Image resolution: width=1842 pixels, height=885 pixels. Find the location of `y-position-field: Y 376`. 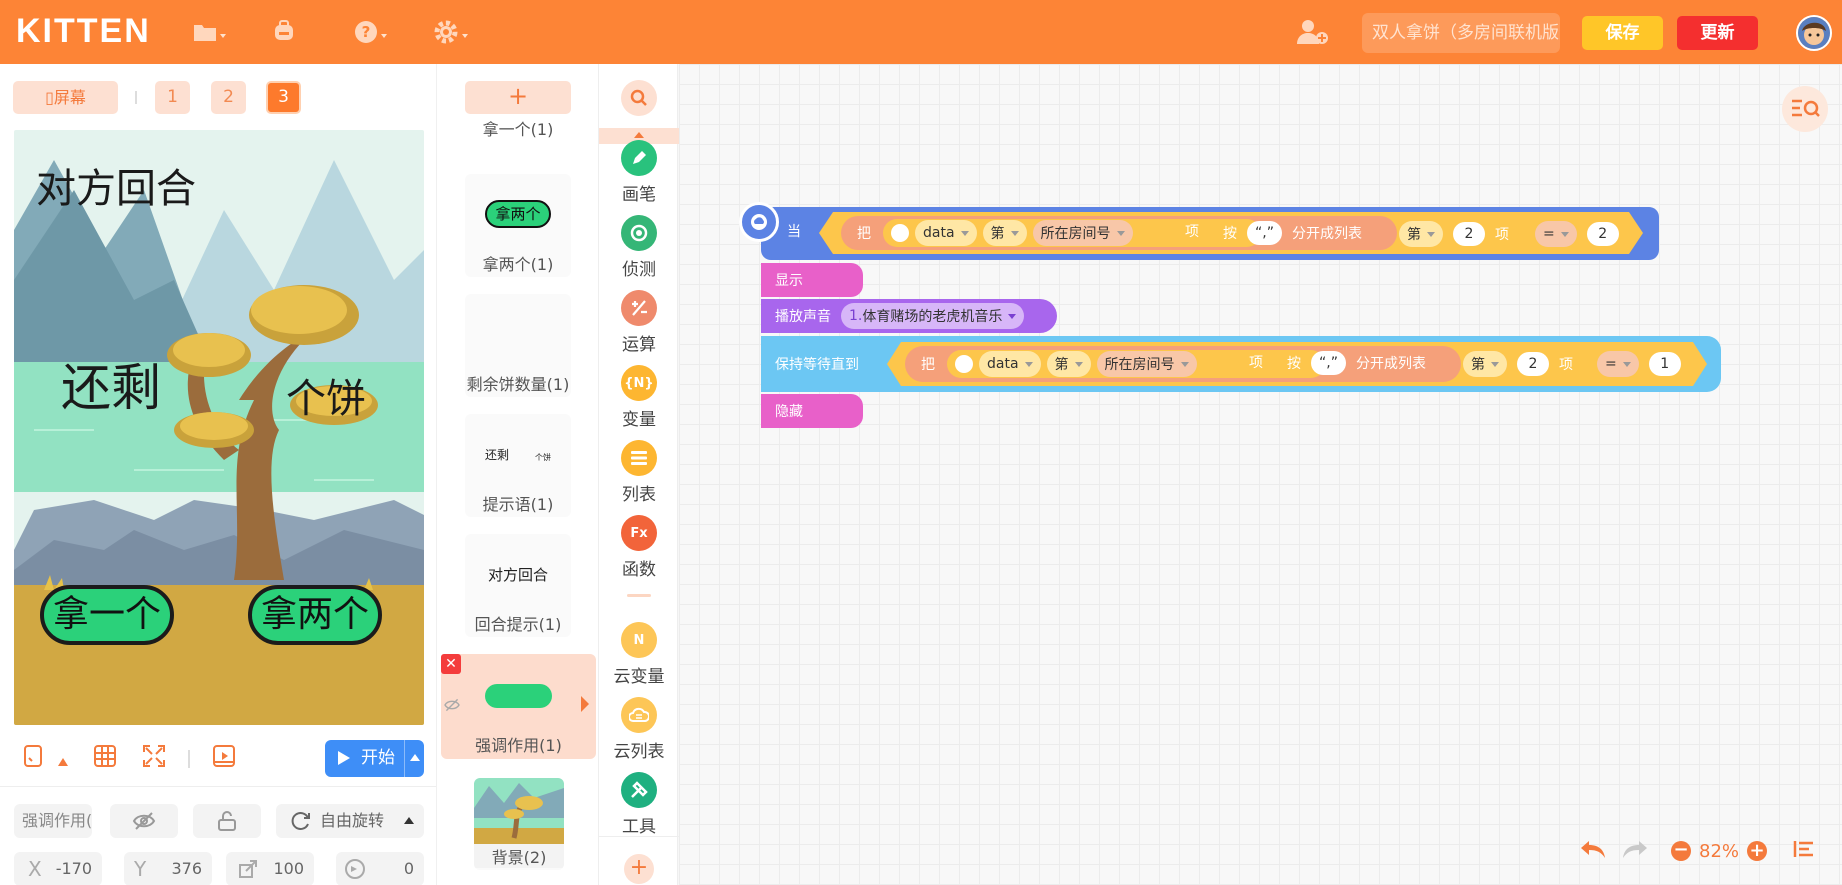

y-position-field: Y 376 is located at coordinates (168, 868).